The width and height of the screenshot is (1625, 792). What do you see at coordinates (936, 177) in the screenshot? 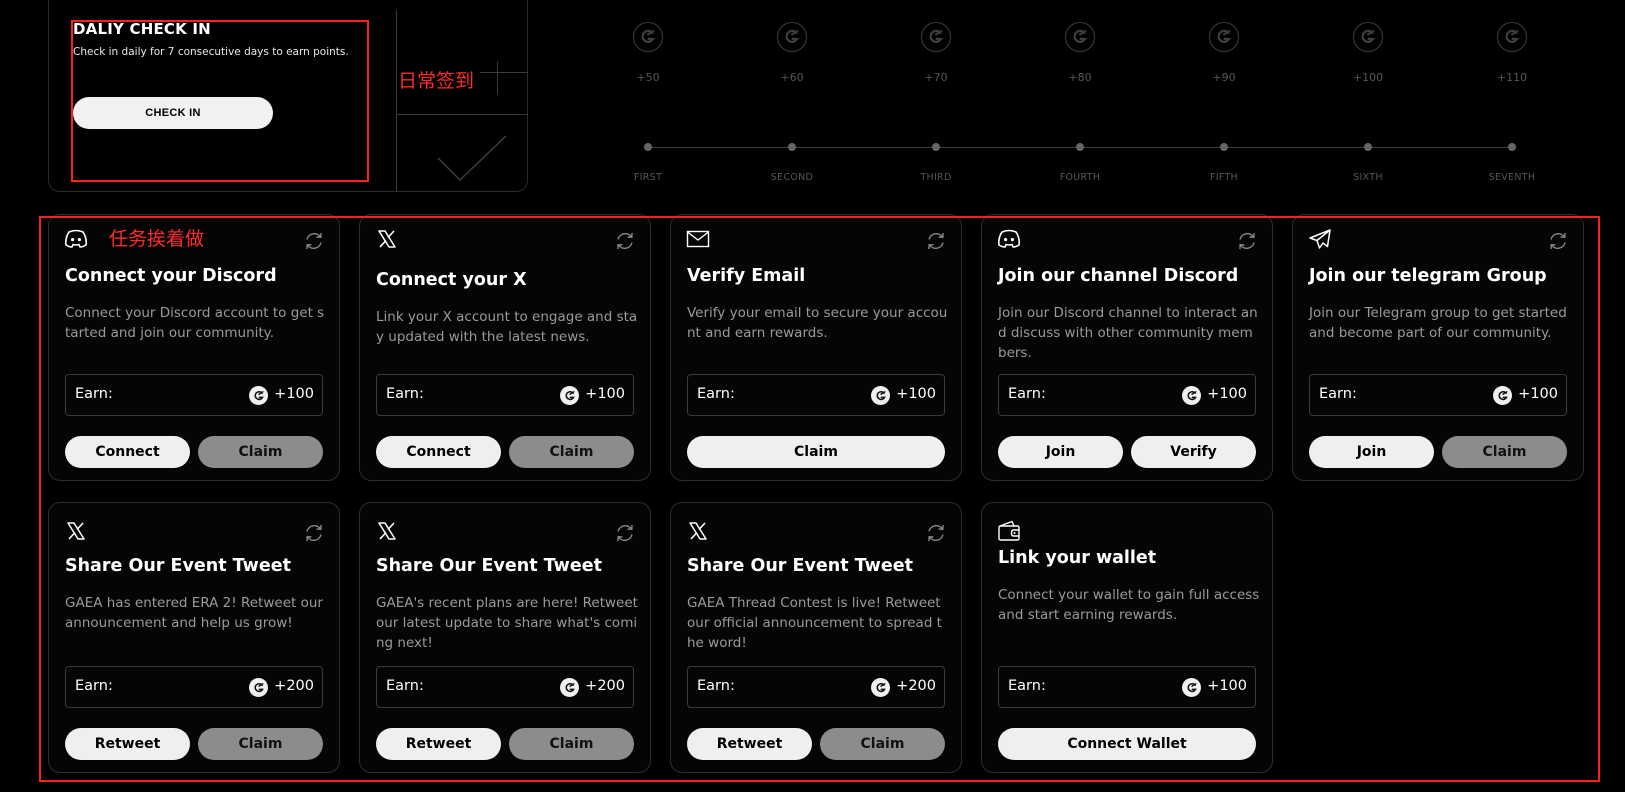
I see `day-label: THIRD` at bounding box center [936, 177].